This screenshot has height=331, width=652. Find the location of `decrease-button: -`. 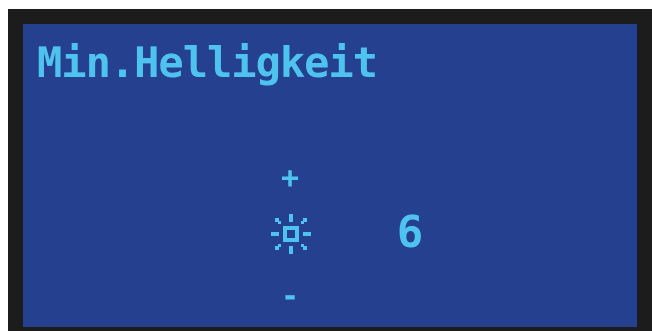

decrease-button: - is located at coordinates (290, 297).